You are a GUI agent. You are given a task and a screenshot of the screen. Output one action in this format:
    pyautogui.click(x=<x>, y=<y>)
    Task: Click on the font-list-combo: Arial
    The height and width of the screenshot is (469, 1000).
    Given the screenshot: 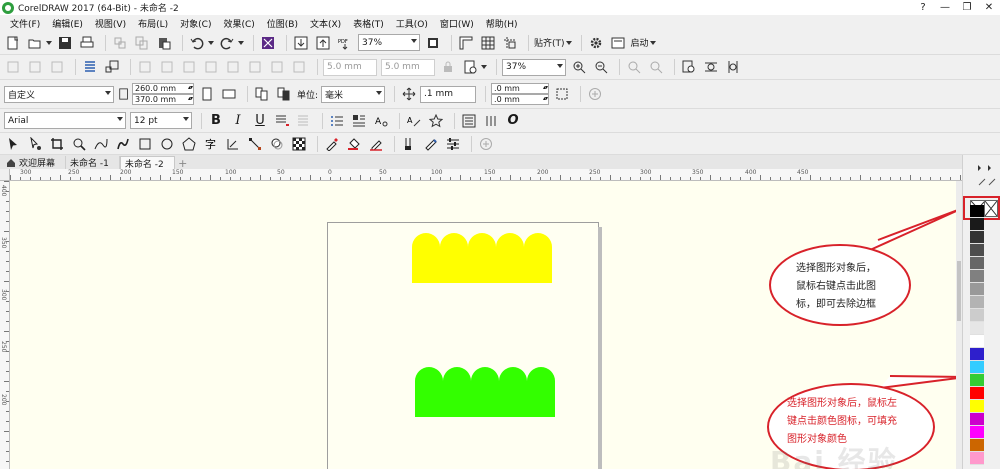 What is the action you would take?
    pyautogui.click(x=65, y=120)
    